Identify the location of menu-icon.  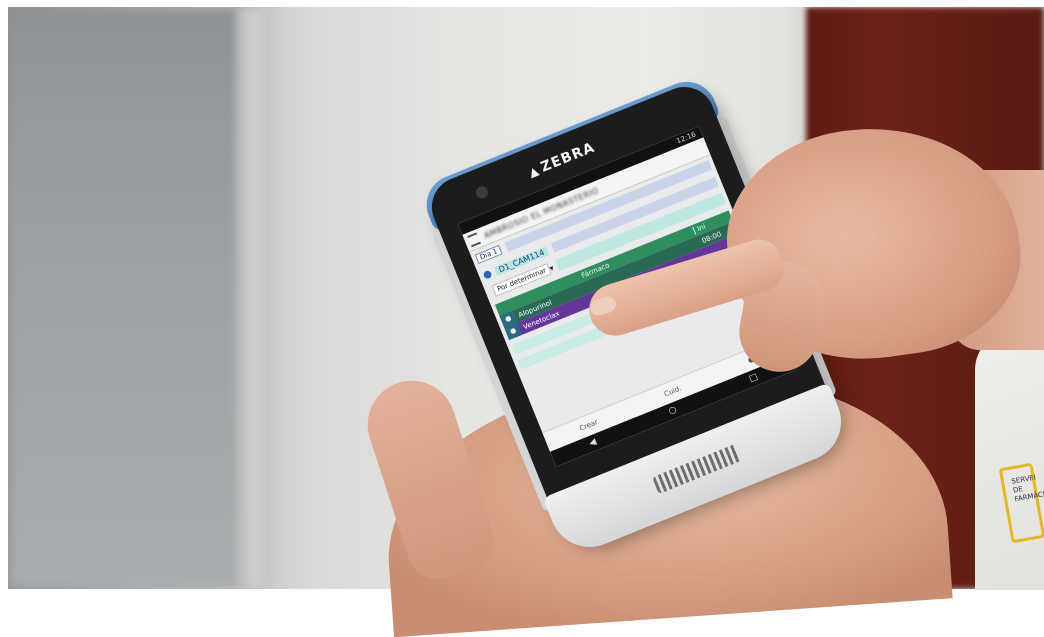
(474, 240).